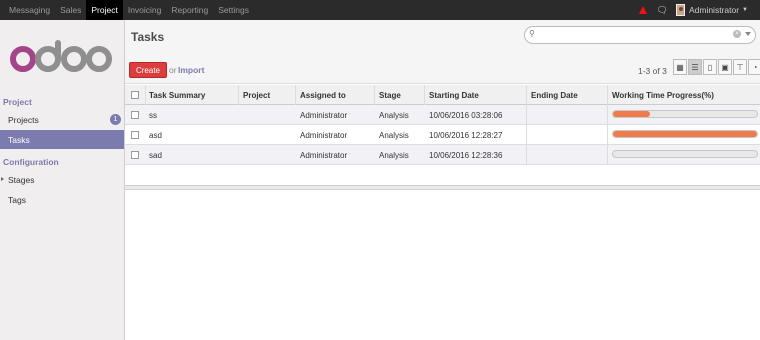  Describe the element at coordinates (390, 95) in the screenshot. I see `column-header-stage: Stage` at that location.